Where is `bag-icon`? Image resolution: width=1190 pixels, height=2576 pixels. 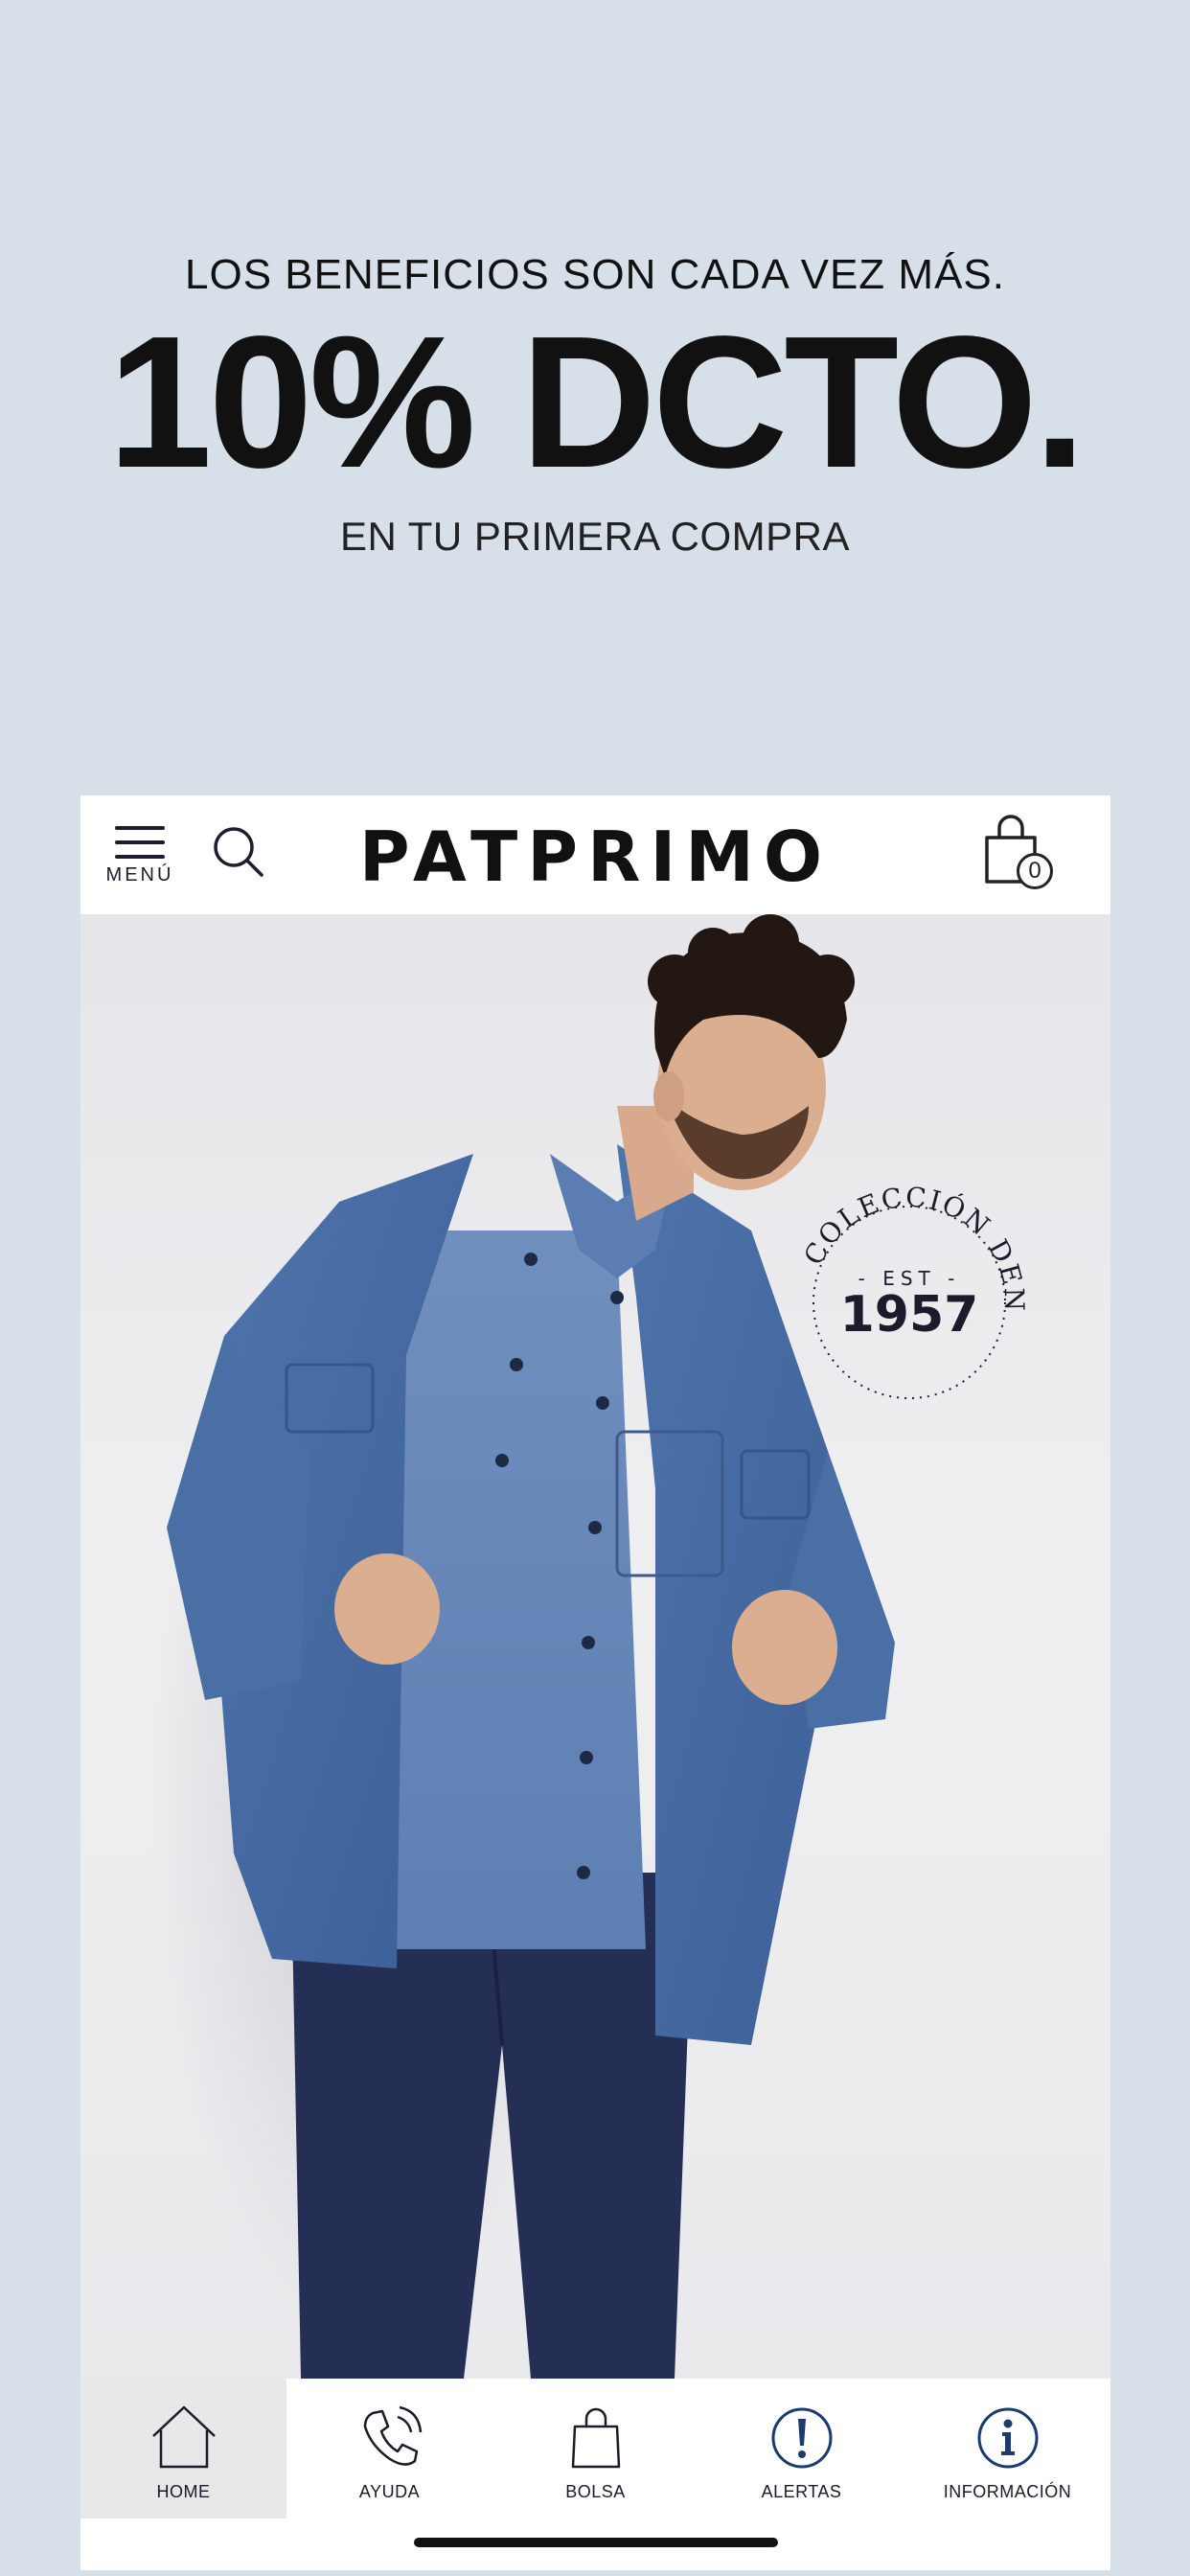
bag-icon is located at coordinates (595, 2438).